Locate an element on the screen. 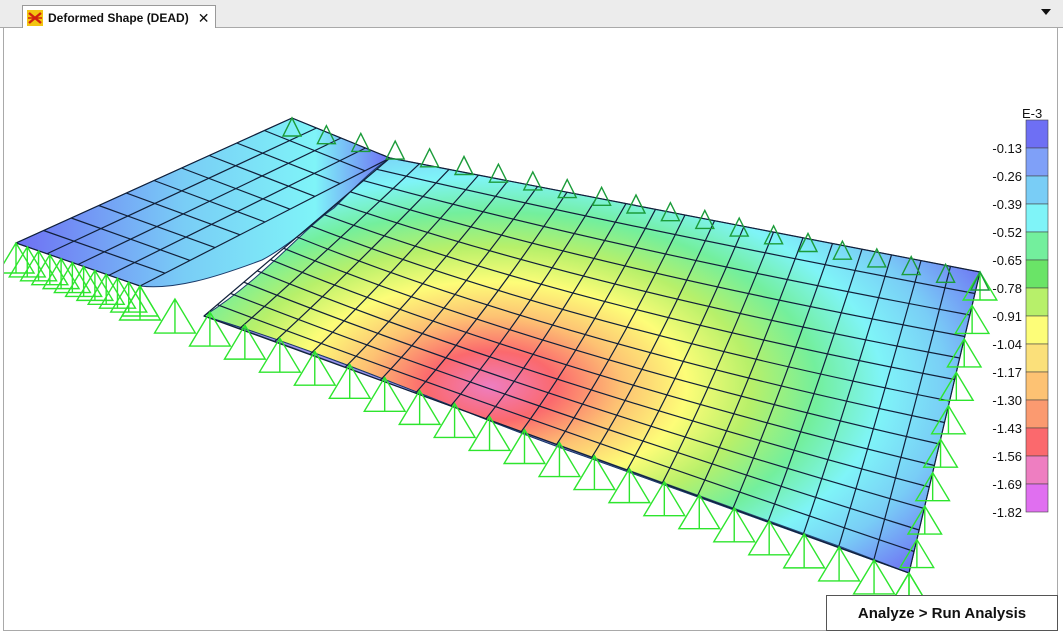  status-text: Analyze > Run Analysis is located at coordinates (942, 613).